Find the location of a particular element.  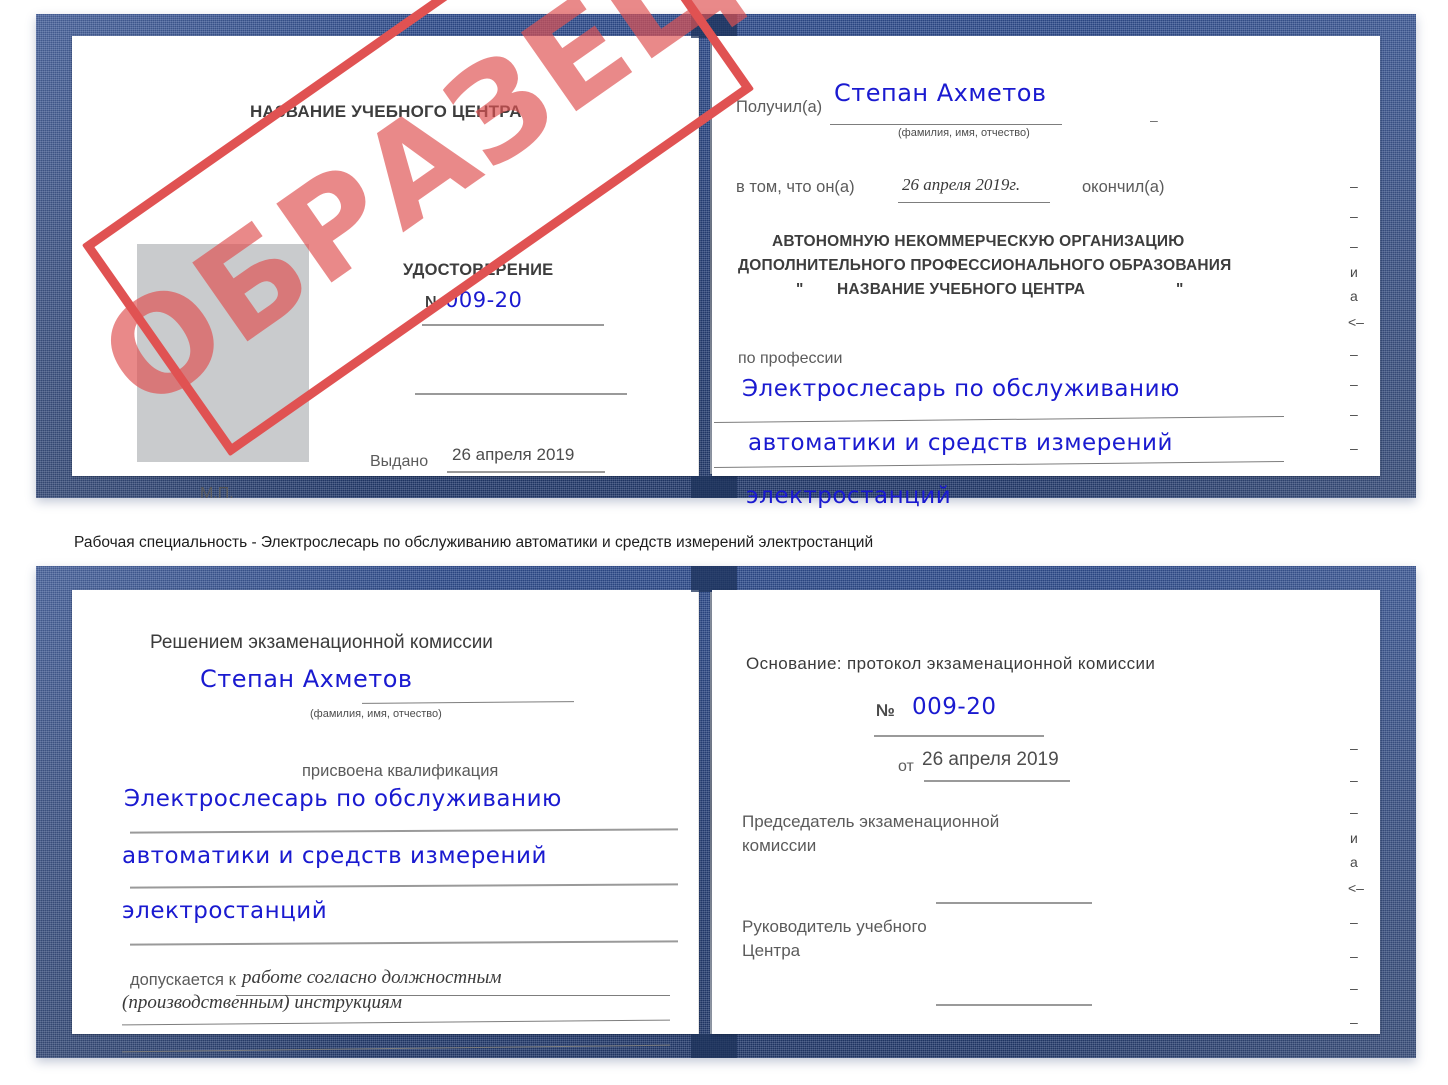

head-signature-rule is located at coordinates (1014, 1005).